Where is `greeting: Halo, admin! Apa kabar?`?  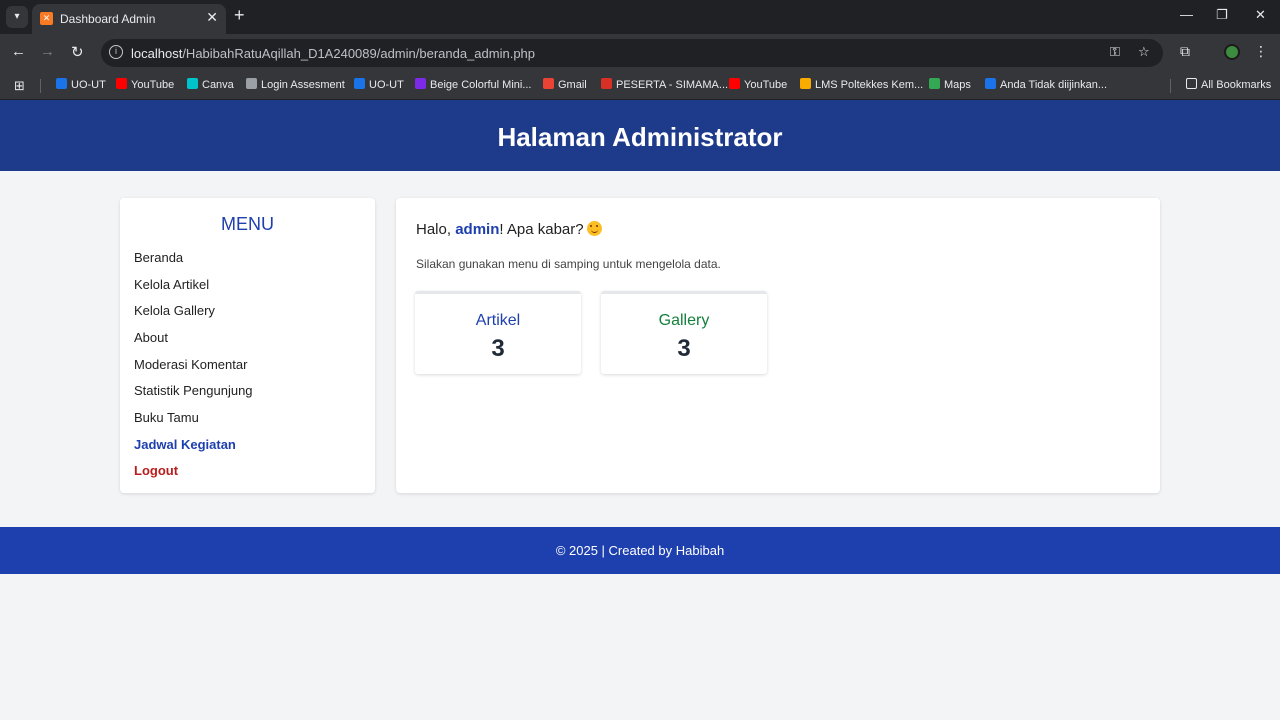 greeting: Halo, admin! Apa kabar? is located at coordinates (509, 229).